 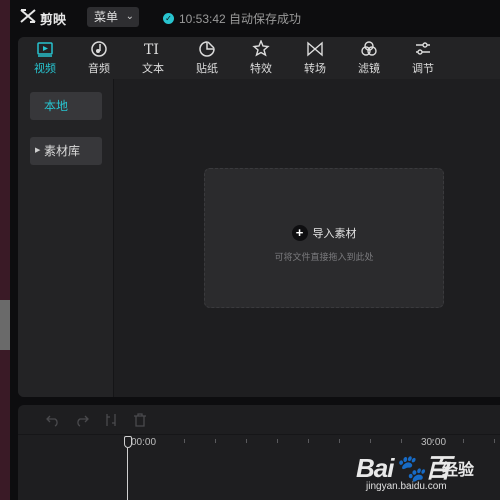 I want to click on tab-adjust-label: 调节, so click(x=423, y=69).